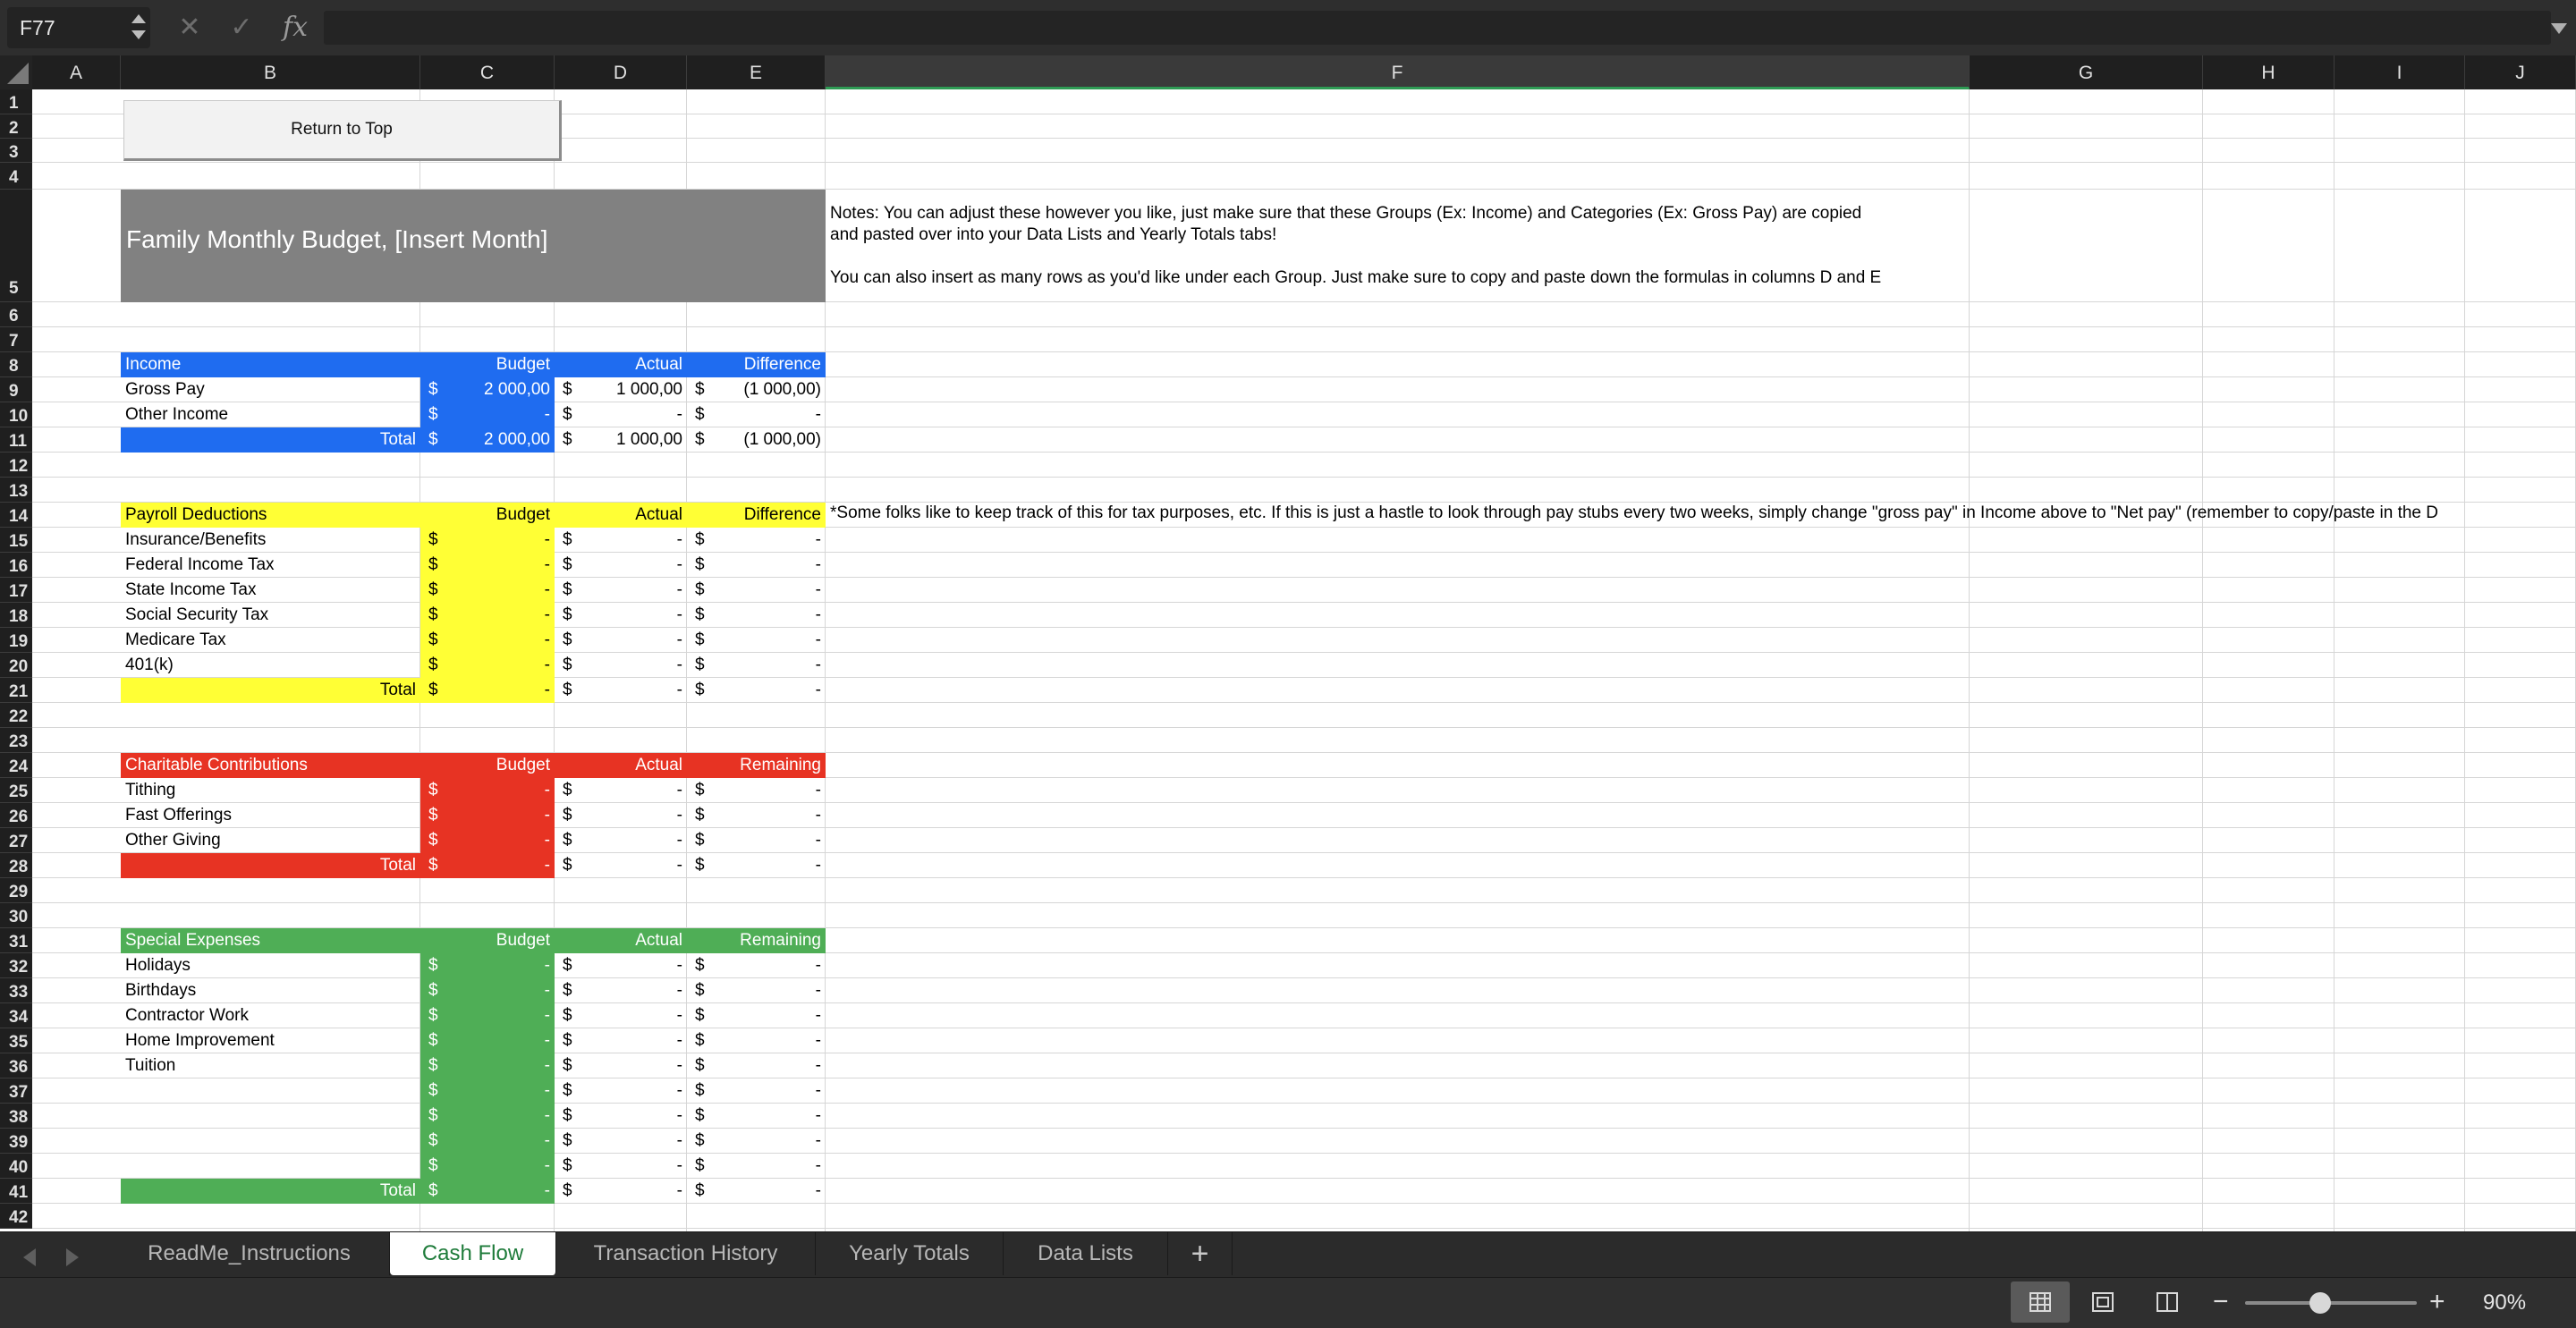 The width and height of the screenshot is (2576, 1328). Describe the element at coordinates (16, 72) in the screenshot. I see `select-all-corner` at that location.